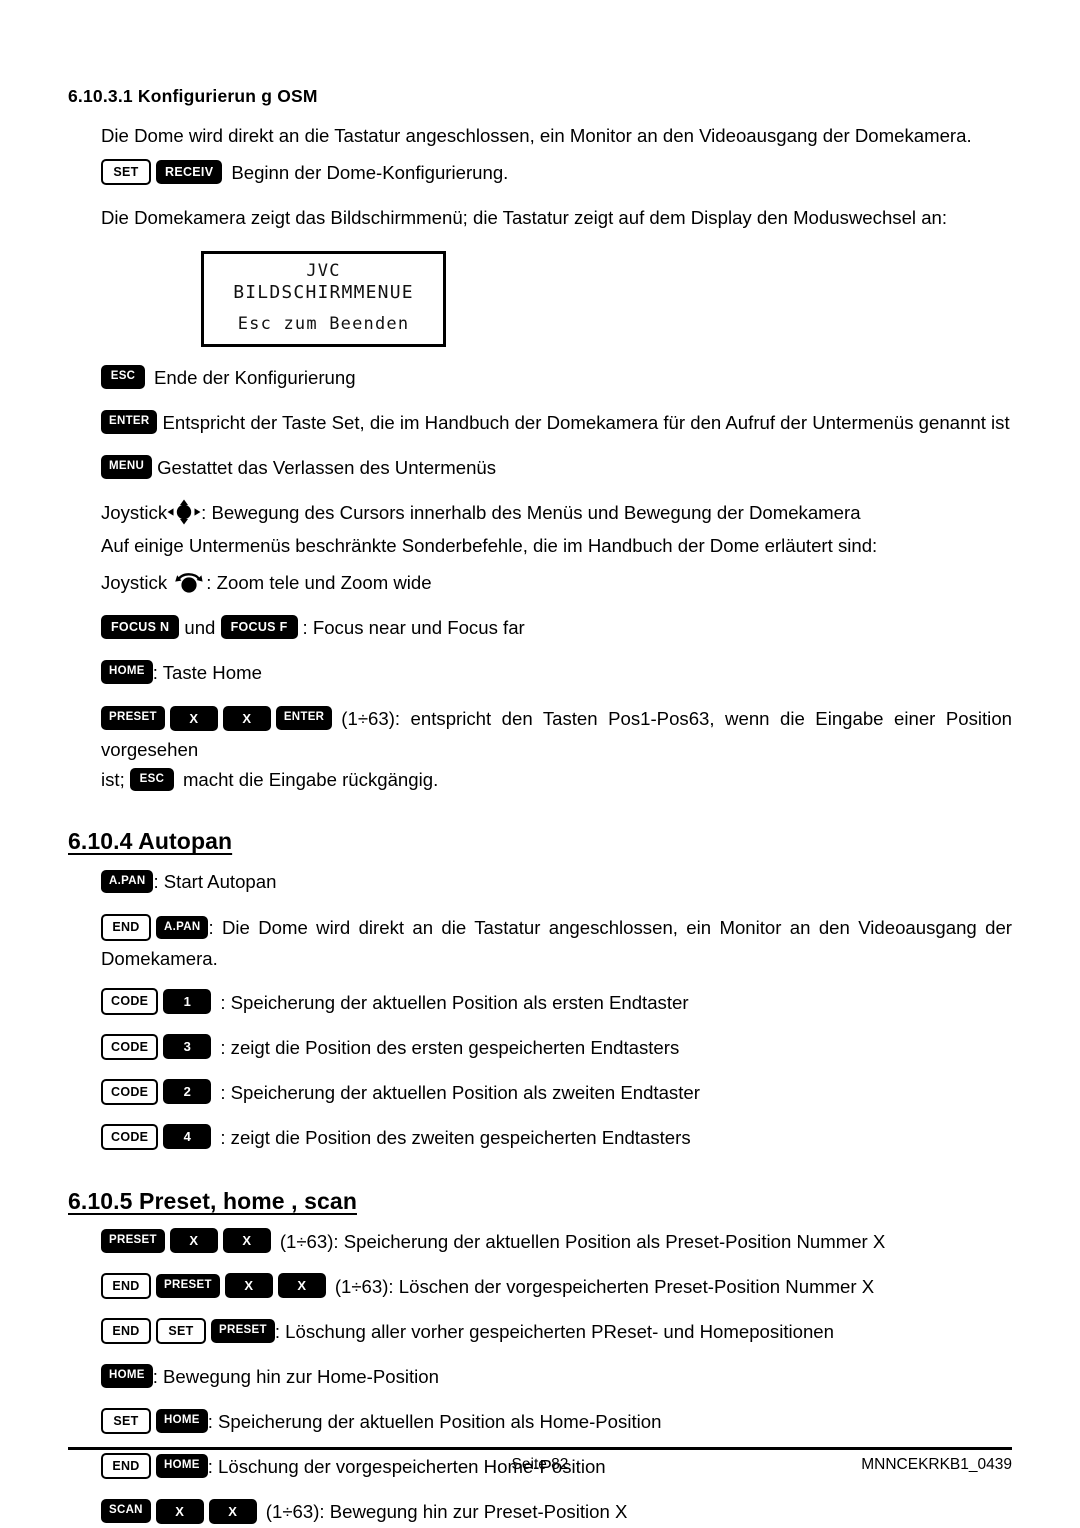 The width and height of the screenshot is (1080, 1528). I want to click on key-focus-far: FOCUS F, so click(259, 627).